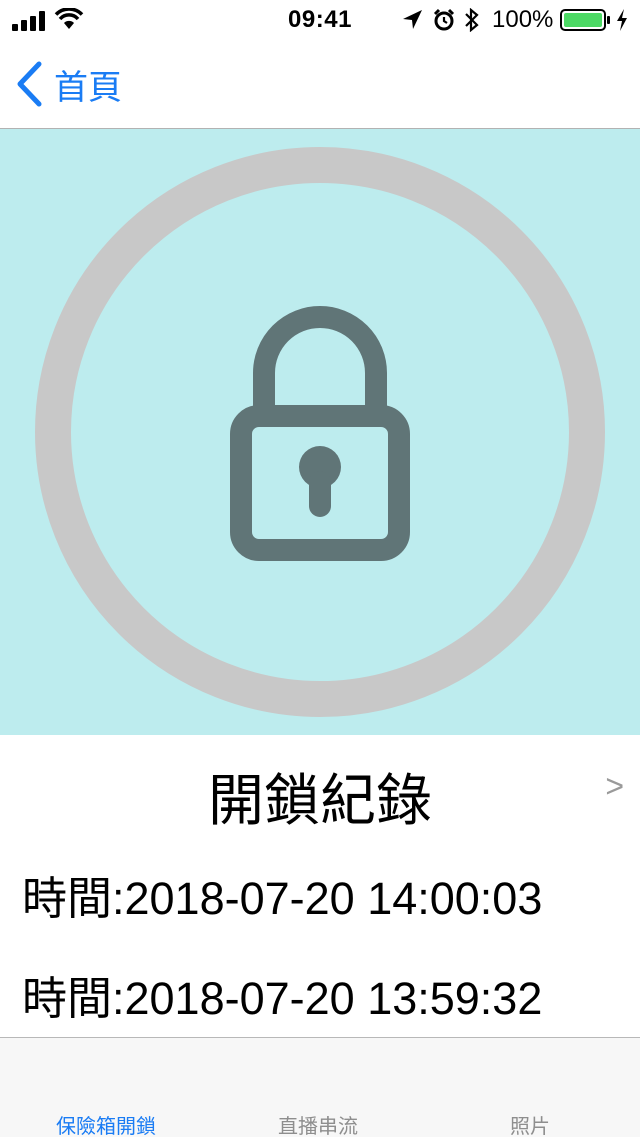 This screenshot has width=640, height=1139. What do you see at coordinates (282, 898) in the screenshot?
I see `record-item: 時間:2018-07-20 14:00:03` at bounding box center [282, 898].